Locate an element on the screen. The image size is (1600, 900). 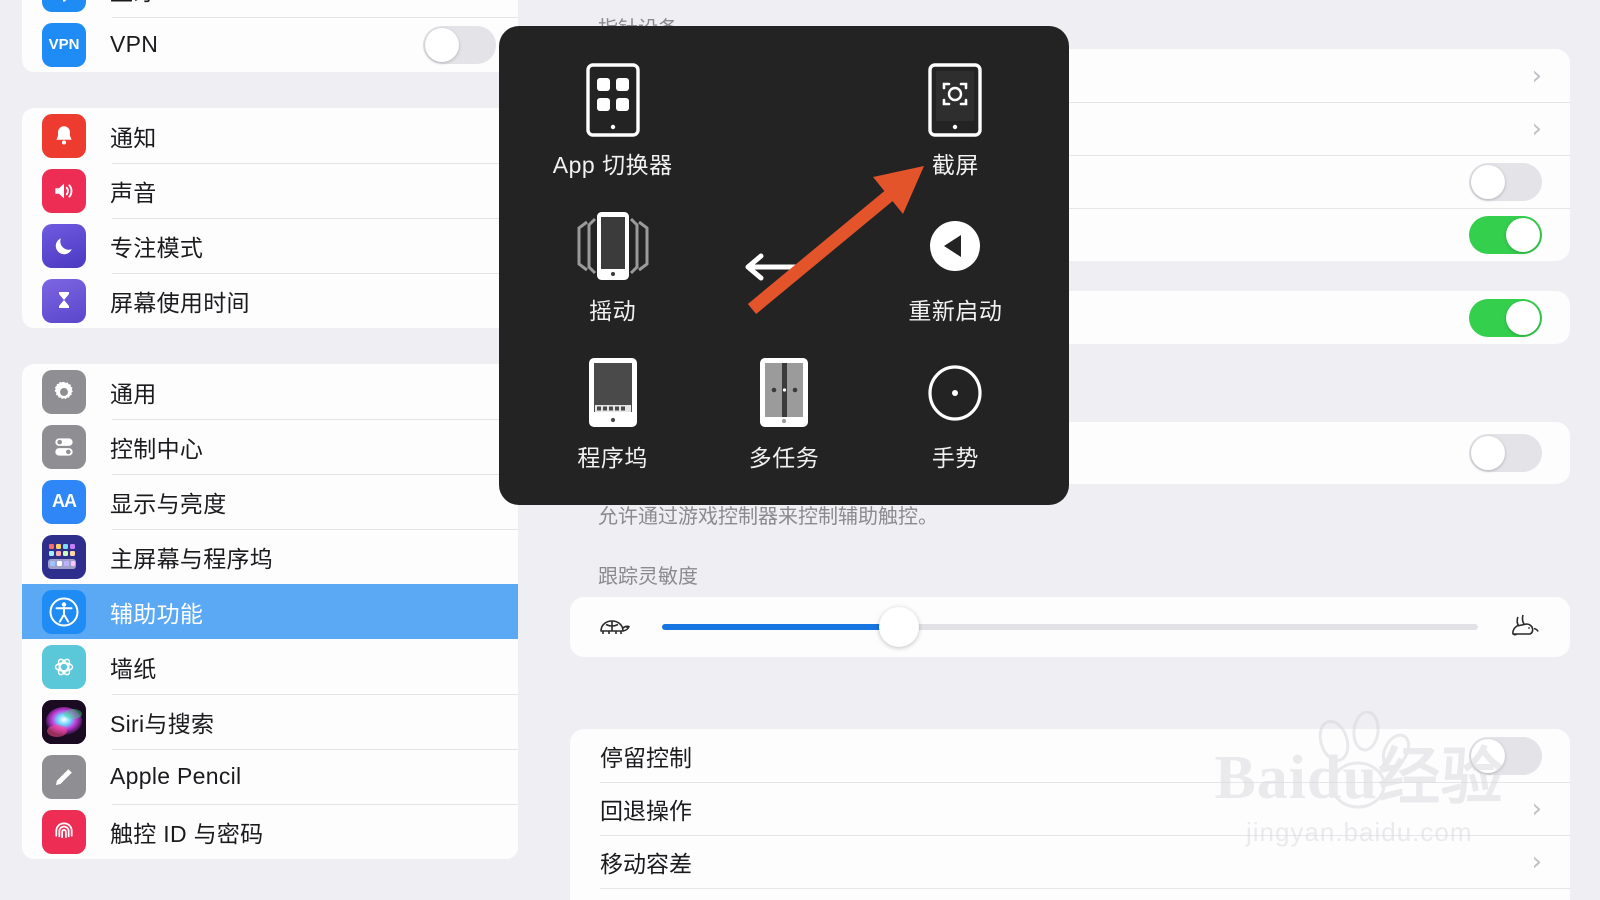
menu-item-multitask: 多任务 is located at coordinates (783, 414).